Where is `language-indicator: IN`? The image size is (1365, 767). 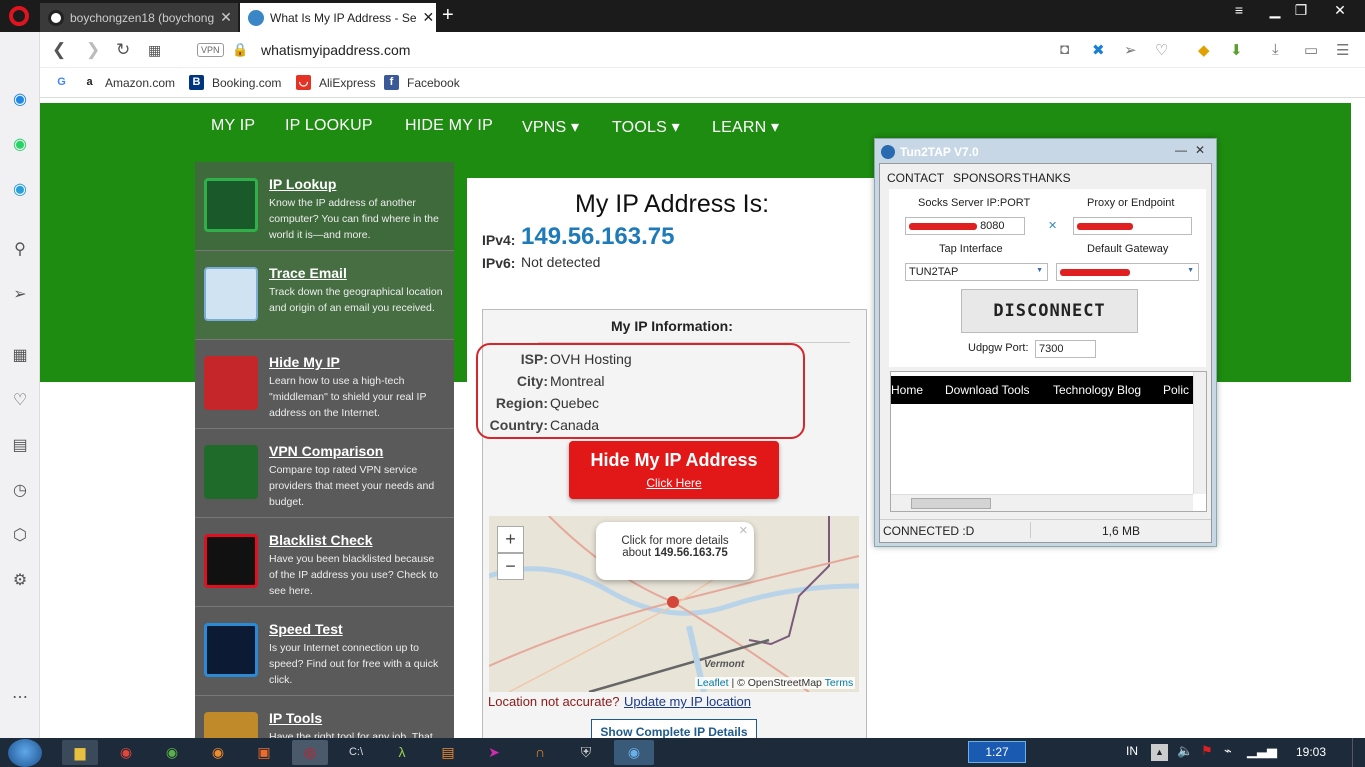
language-indicator: IN is located at coordinates (1132, 751).